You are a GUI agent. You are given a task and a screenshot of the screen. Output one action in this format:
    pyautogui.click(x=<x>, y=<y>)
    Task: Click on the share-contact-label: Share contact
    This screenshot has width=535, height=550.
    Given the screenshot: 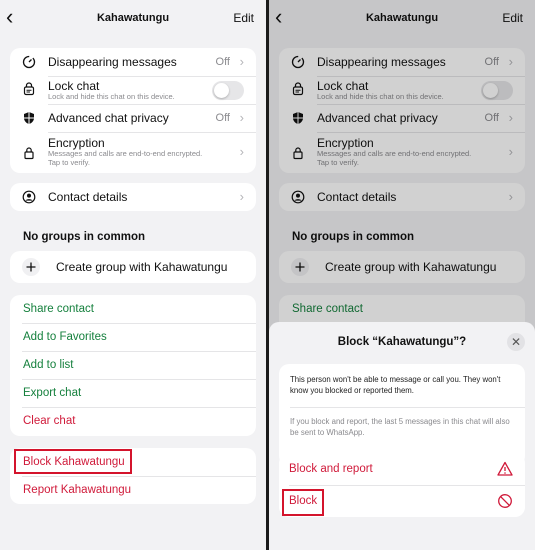 What is the action you would take?
    pyautogui.click(x=58, y=309)
    